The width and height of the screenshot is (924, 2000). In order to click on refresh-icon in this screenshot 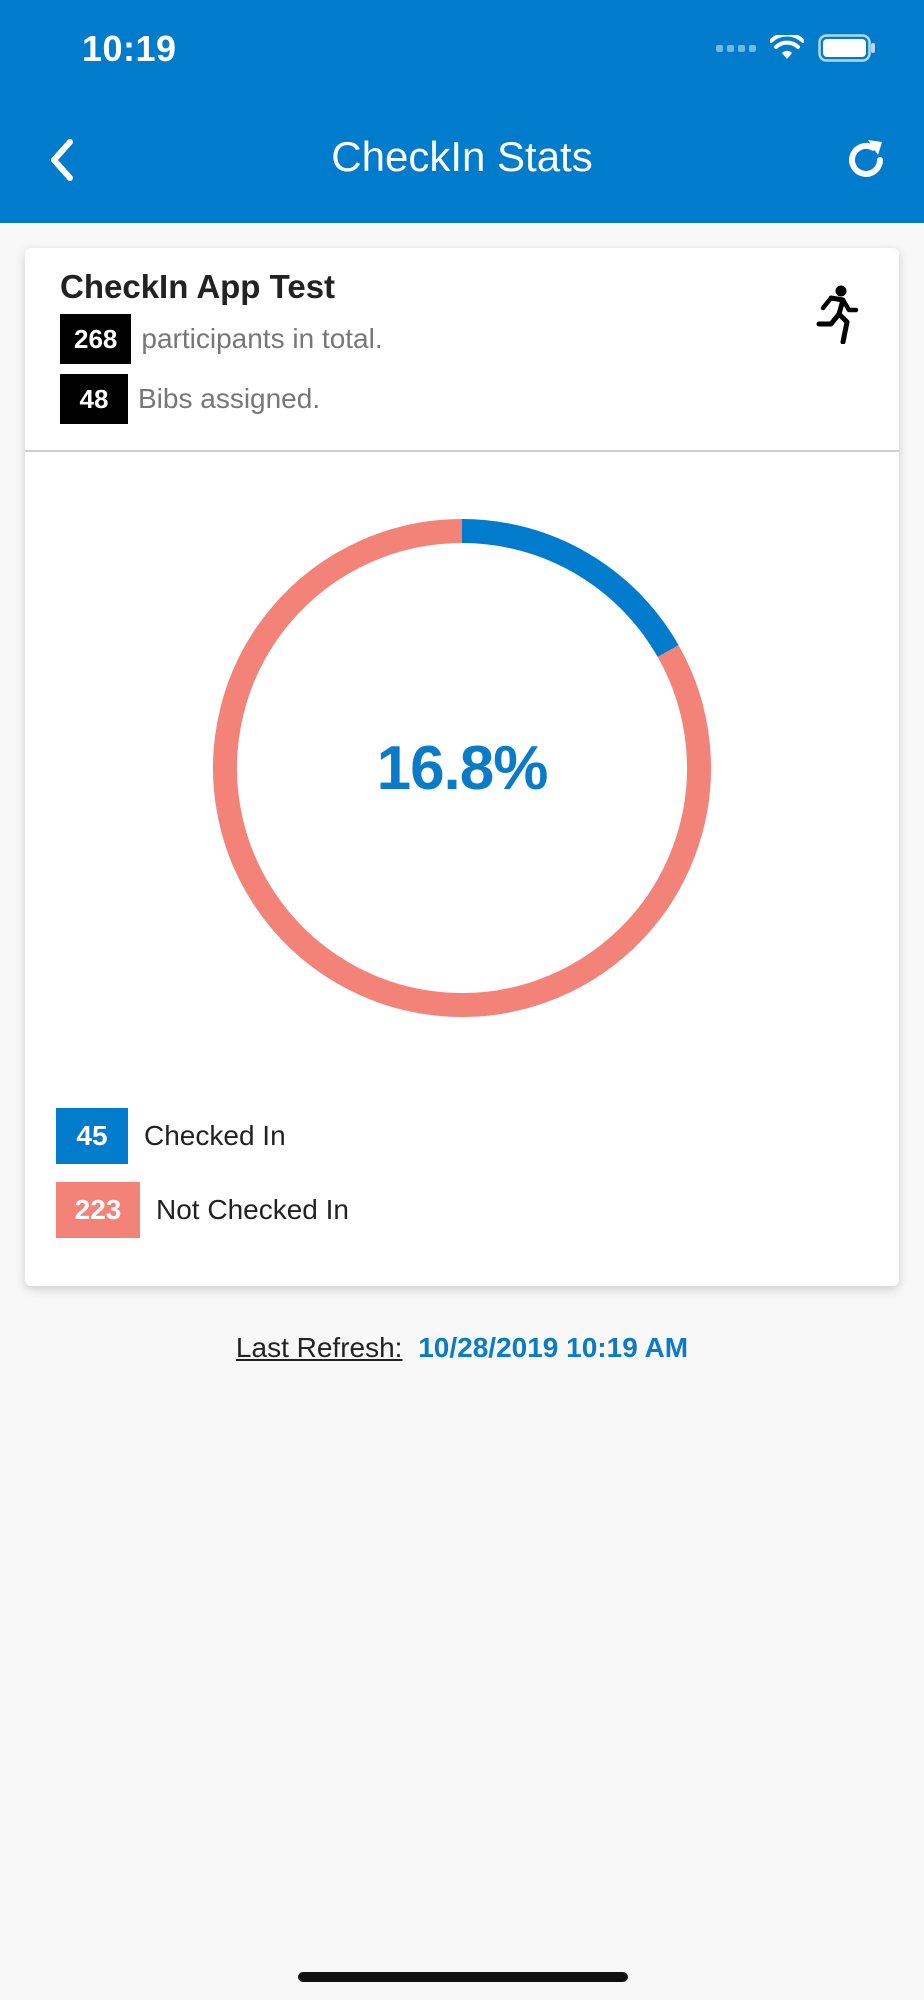, I will do `click(866, 158)`.